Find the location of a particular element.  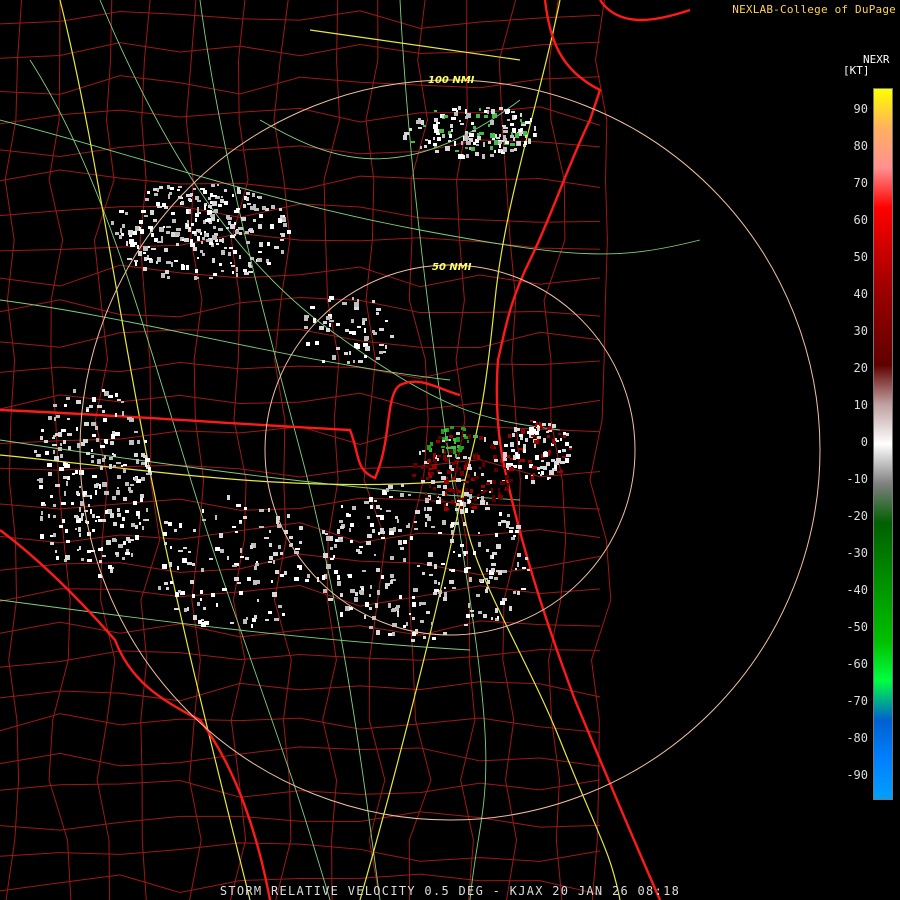

scale-tick: -40 is located at coordinates (857, 590).